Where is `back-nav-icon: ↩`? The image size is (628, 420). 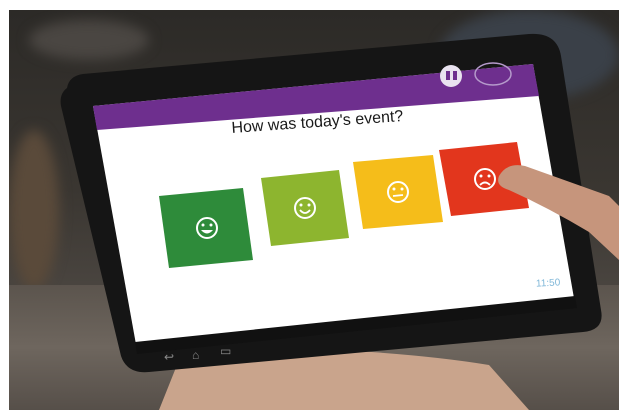
back-nav-icon: ↩ is located at coordinates (169, 357).